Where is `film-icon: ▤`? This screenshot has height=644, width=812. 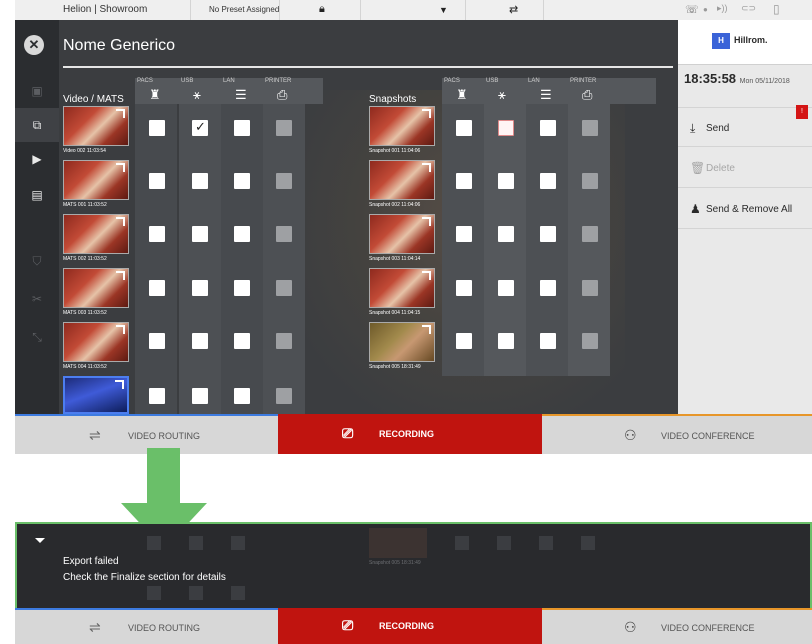
film-icon: ▤ is located at coordinates (37, 195).